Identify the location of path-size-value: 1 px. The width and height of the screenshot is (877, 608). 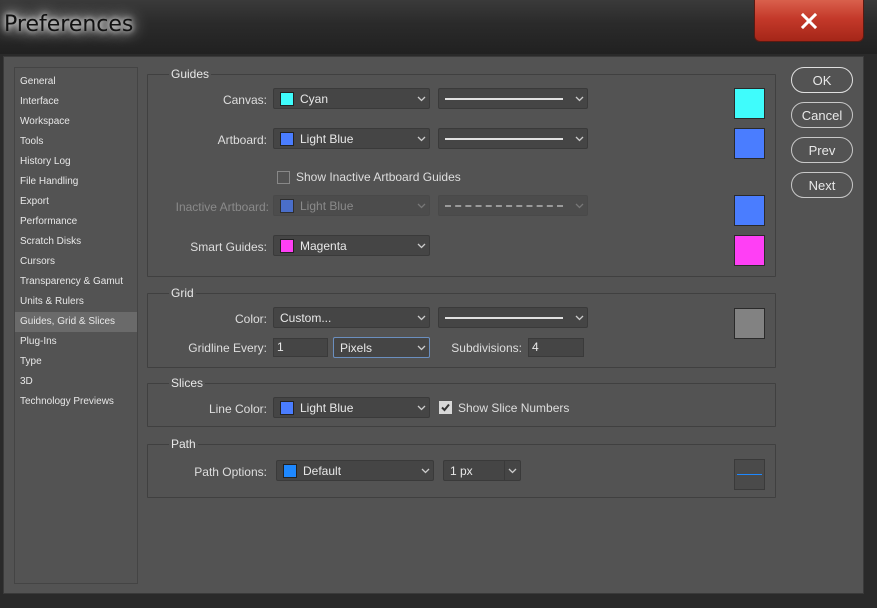
(461, 470).